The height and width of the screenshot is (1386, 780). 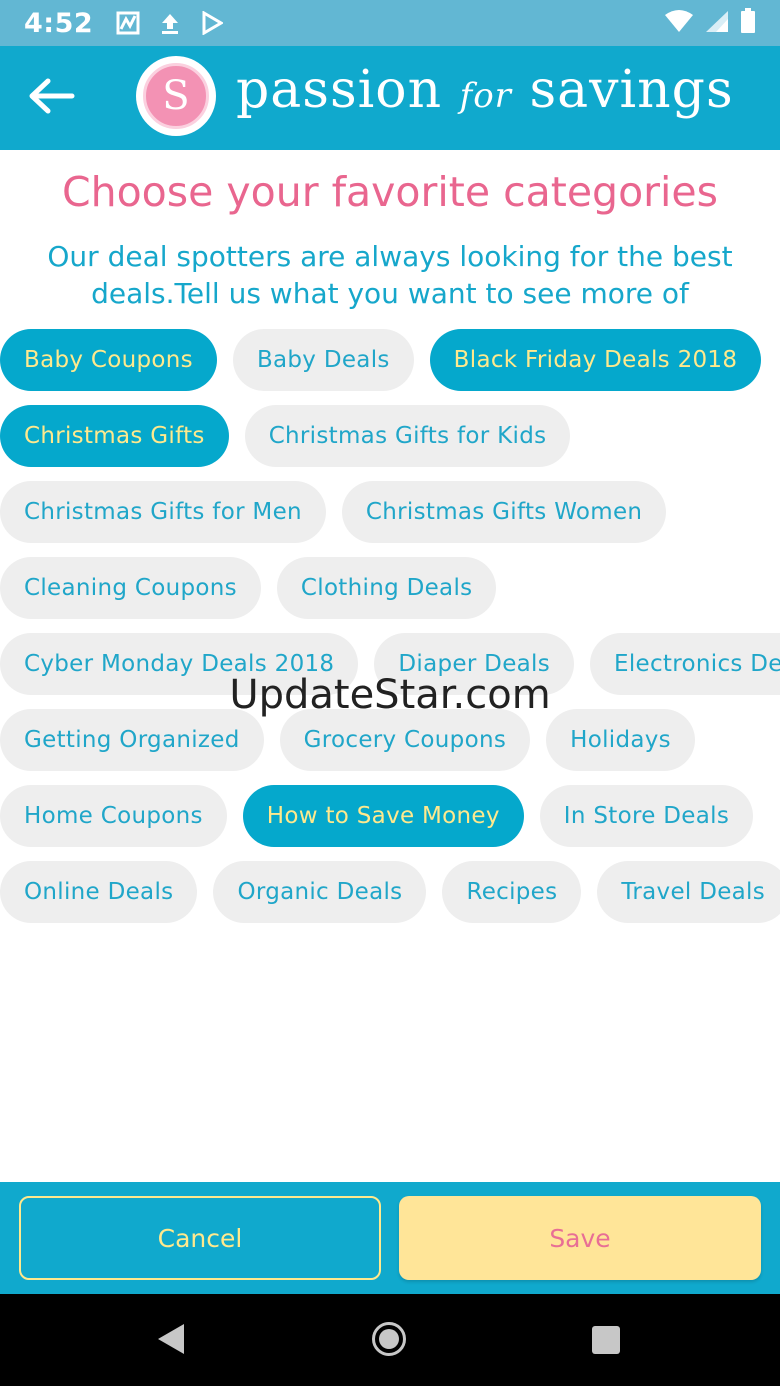 I want to click on category-chip: Baby Coupons, so click(x=108, y=360).